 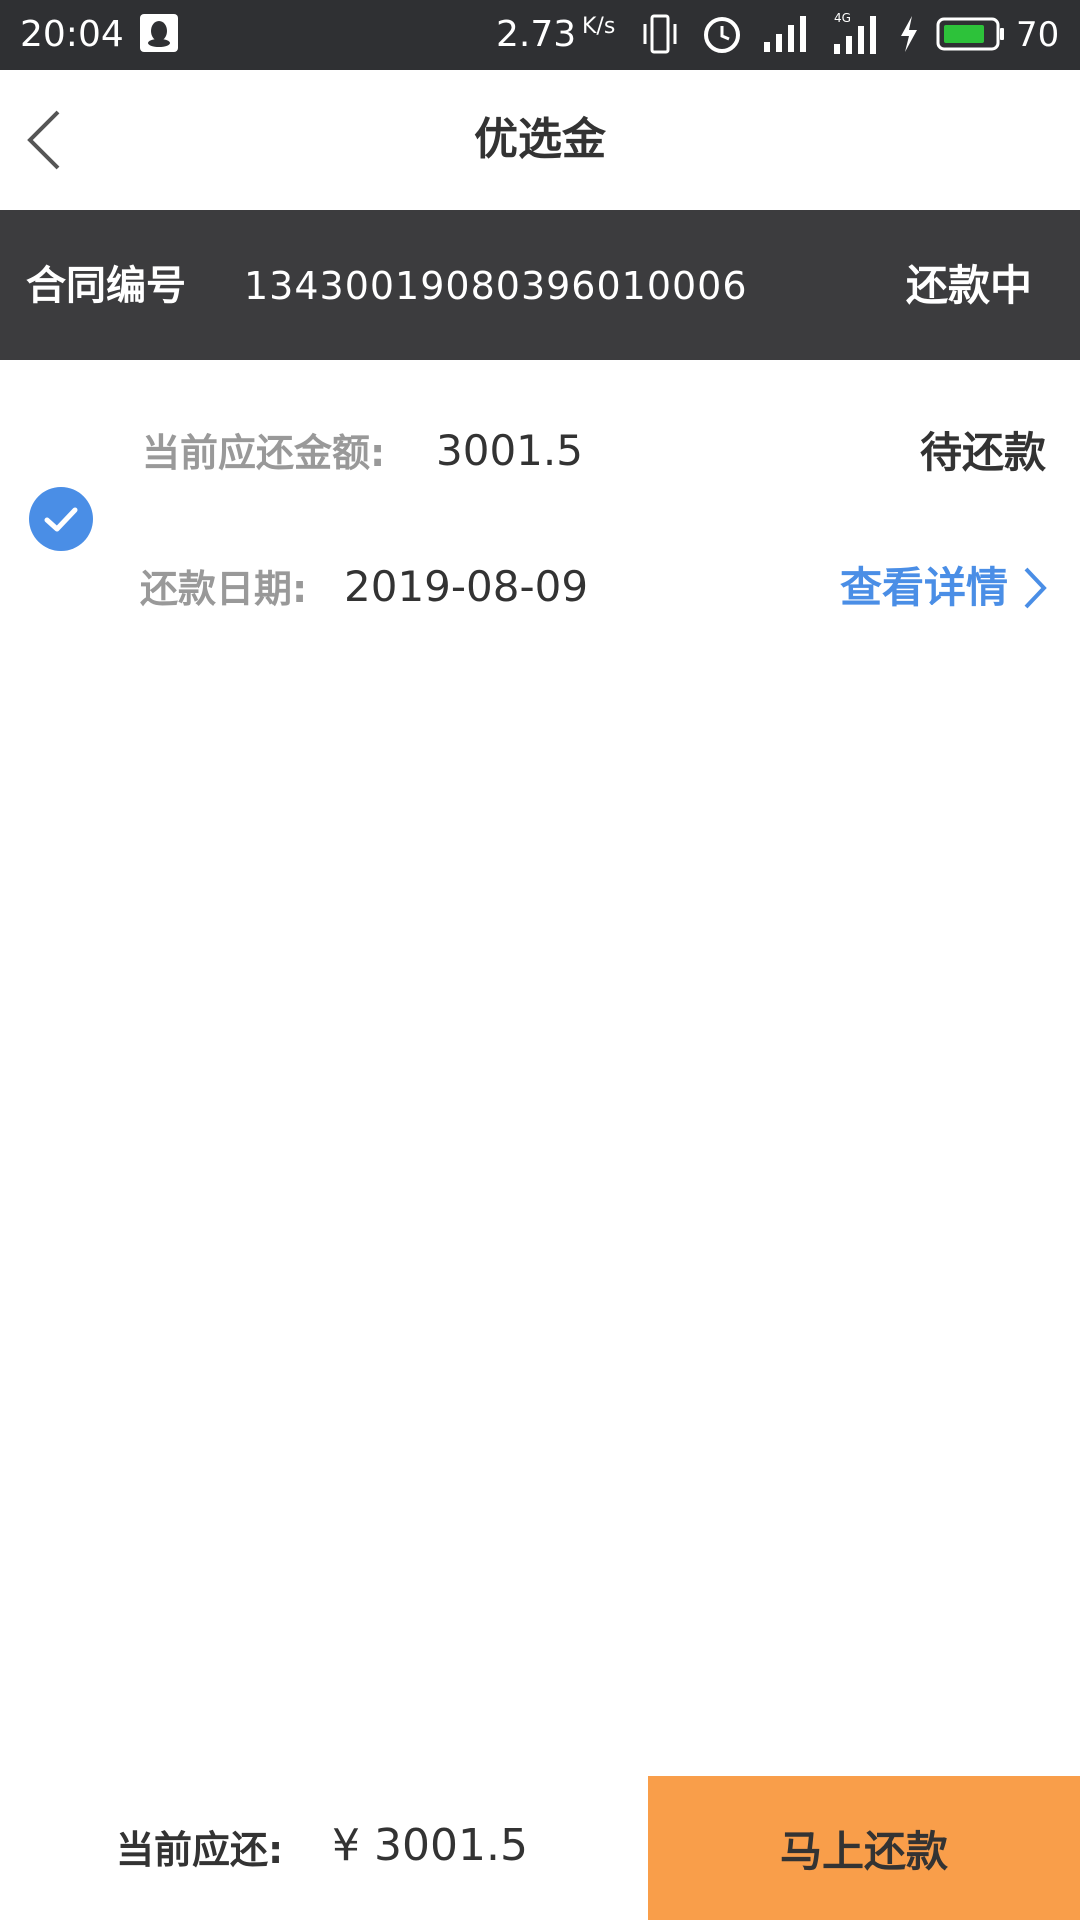 I want to click on signal-strength-icon, so click(x=787, y=34).